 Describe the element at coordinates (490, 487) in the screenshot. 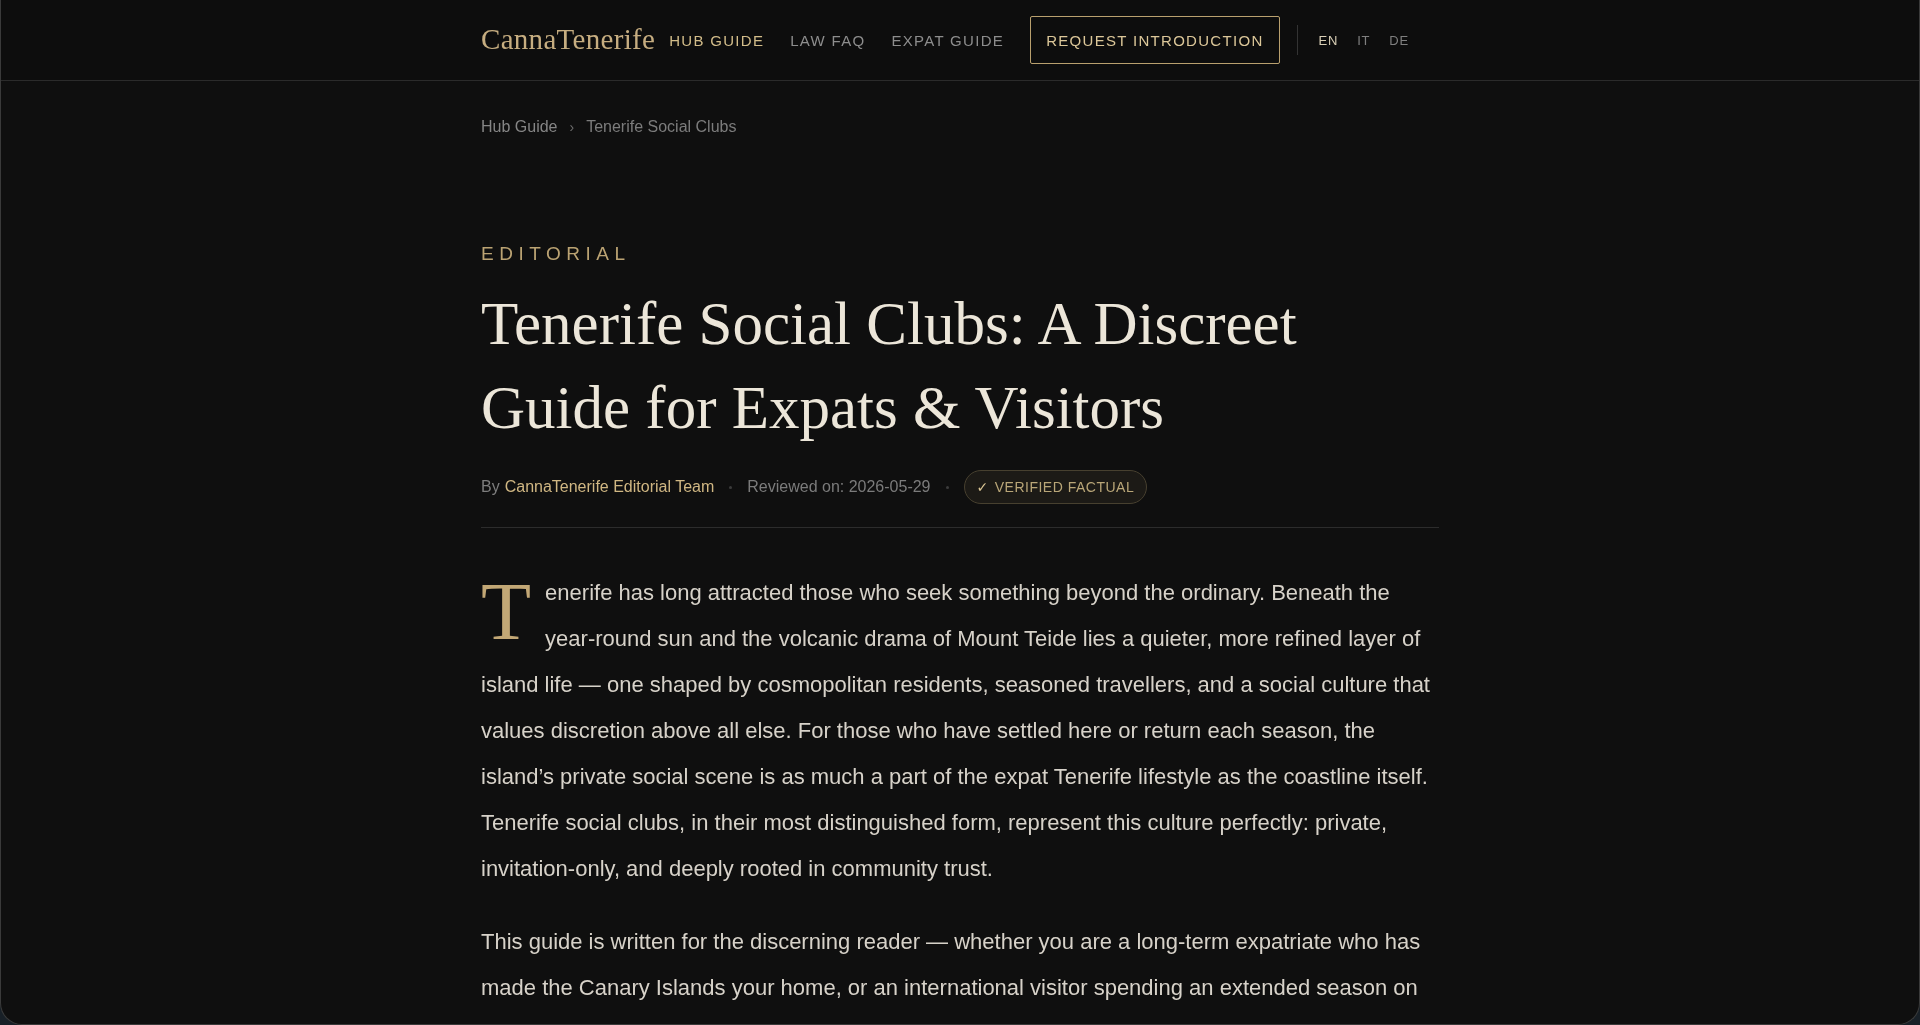

I see `byline-prefix: By` at that location.